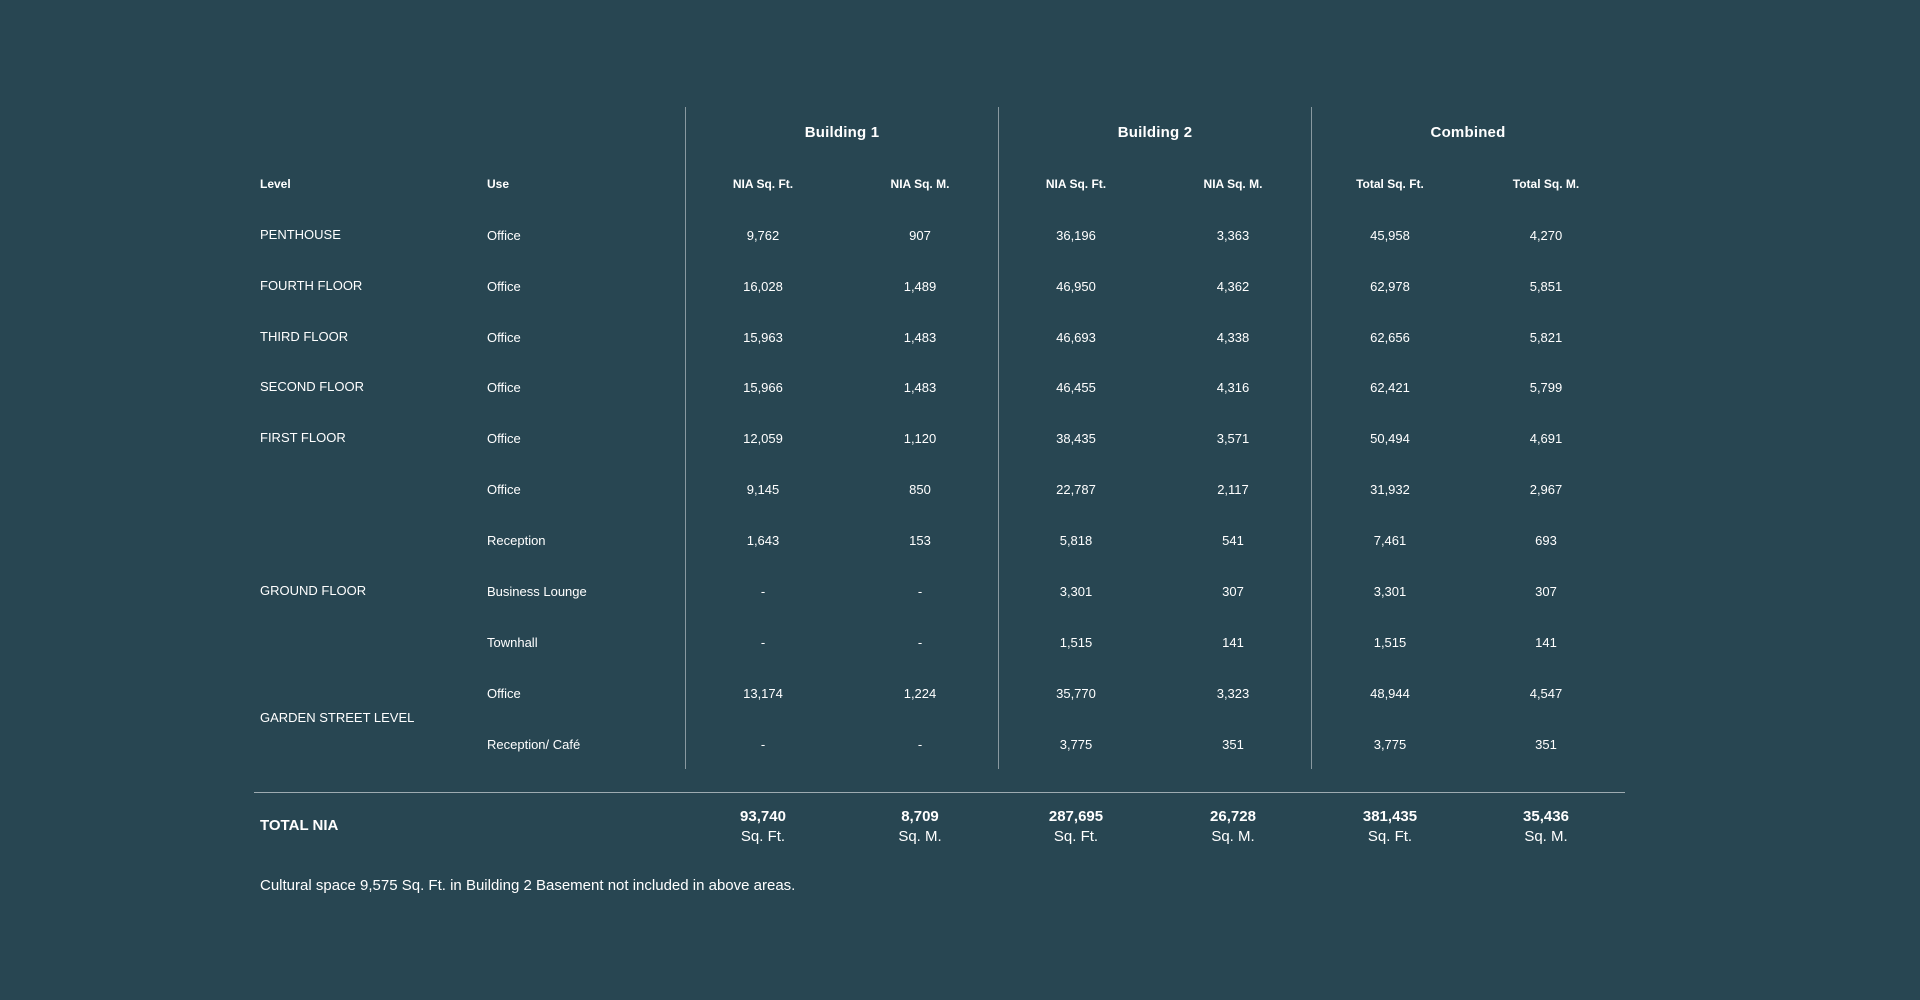 Image resolution: width=1920 pixels, height=1000 pixels. Describe the element at coordinates (763, 816) in the screenshot. I see `total-value: 93,740` at that location.